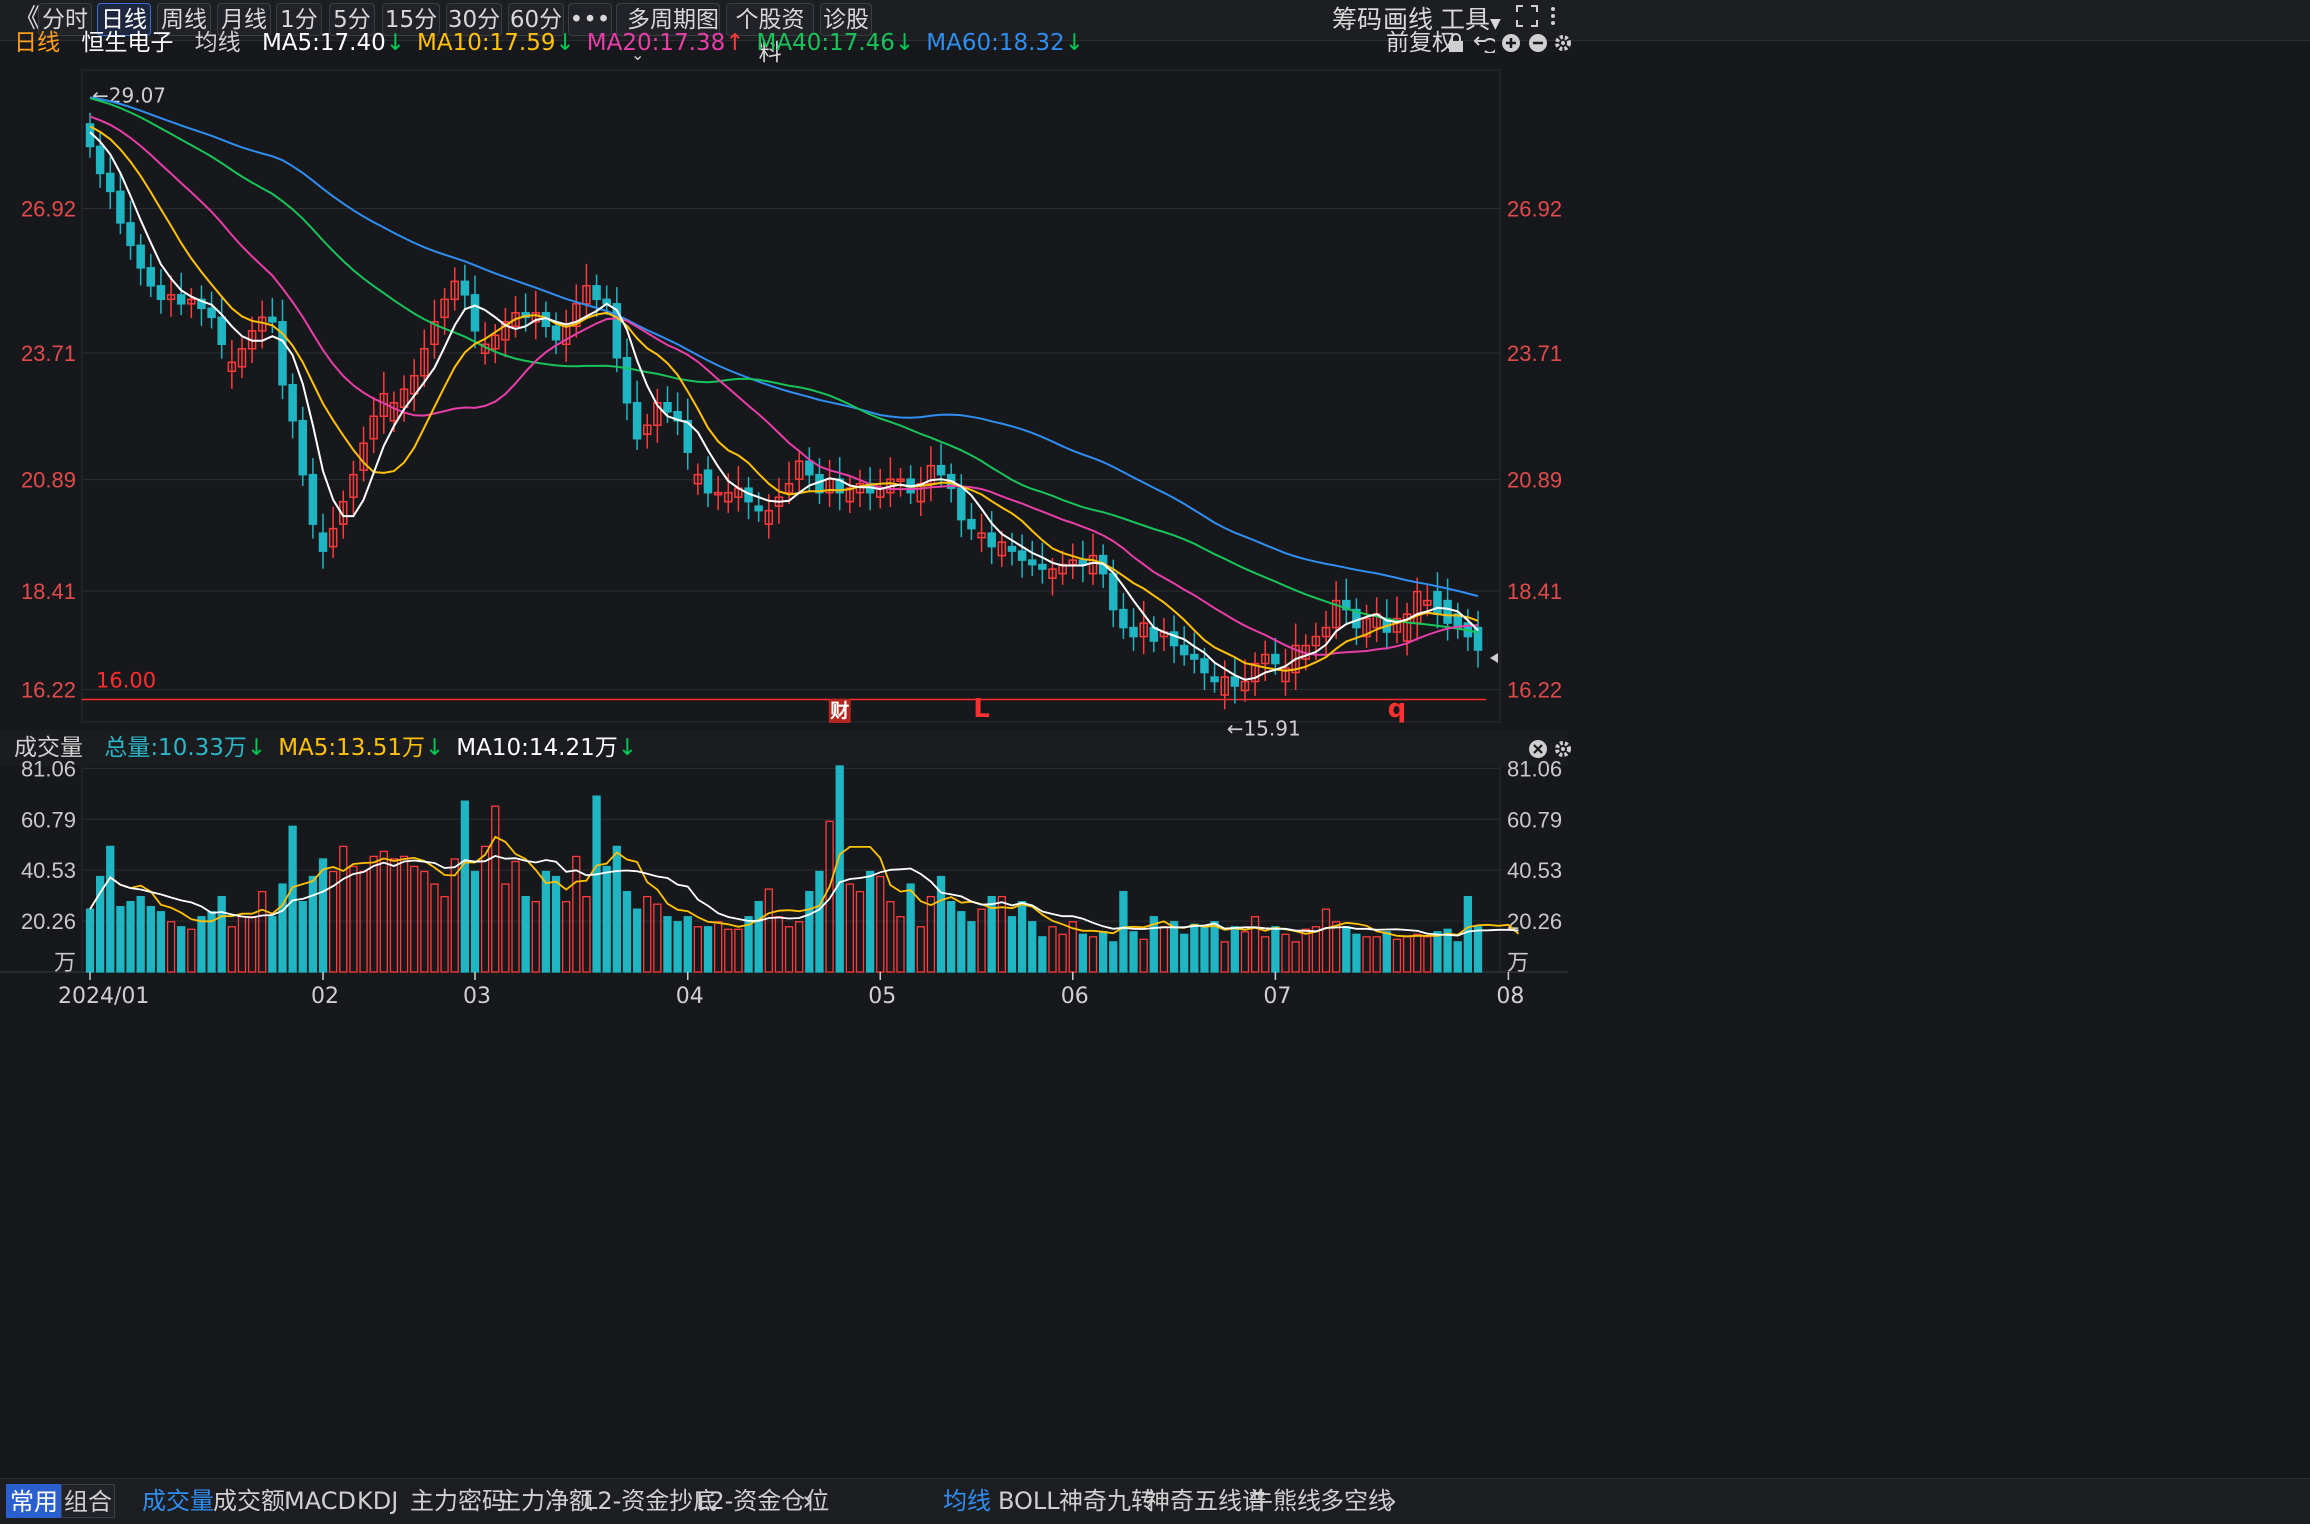  I want to click on next-indicators-icon: ›, so click(807, 1501).